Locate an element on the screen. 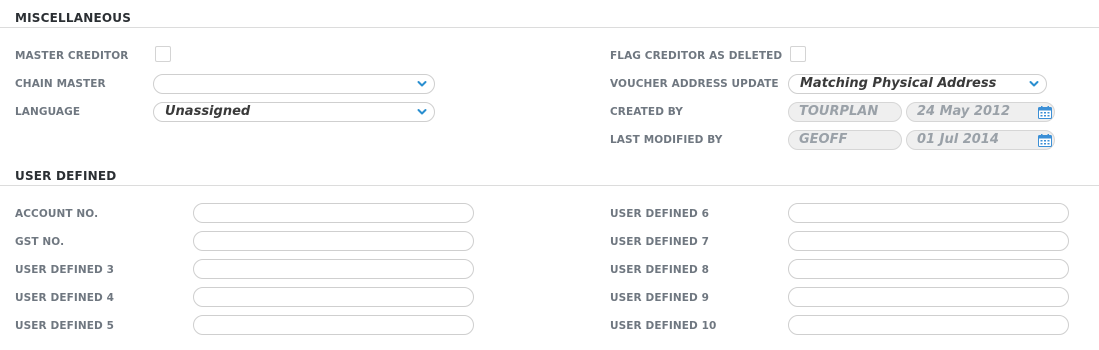  user-defined-10-input is located at coordinates (928, 325).